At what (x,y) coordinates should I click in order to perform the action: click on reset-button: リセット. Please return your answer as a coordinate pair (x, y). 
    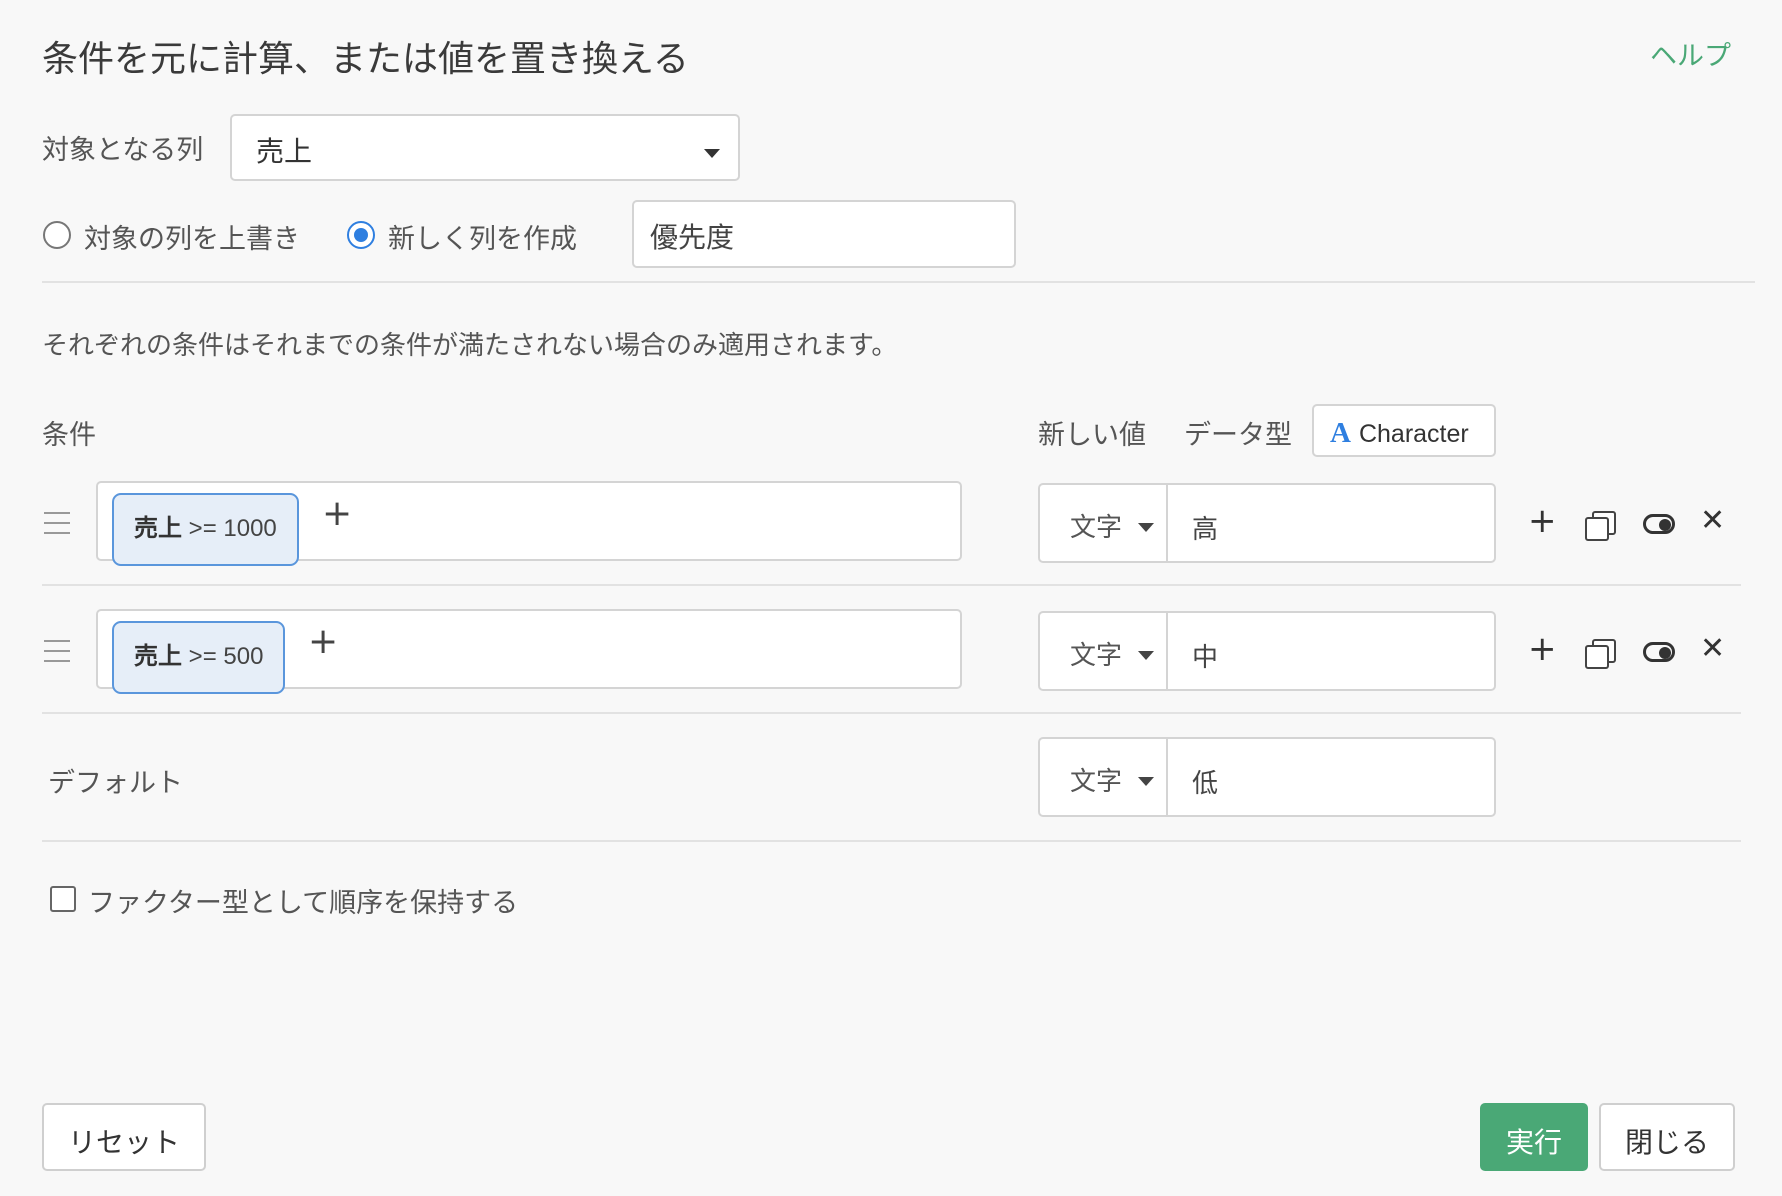
    Looking at the image, I should click on (124, 1137).